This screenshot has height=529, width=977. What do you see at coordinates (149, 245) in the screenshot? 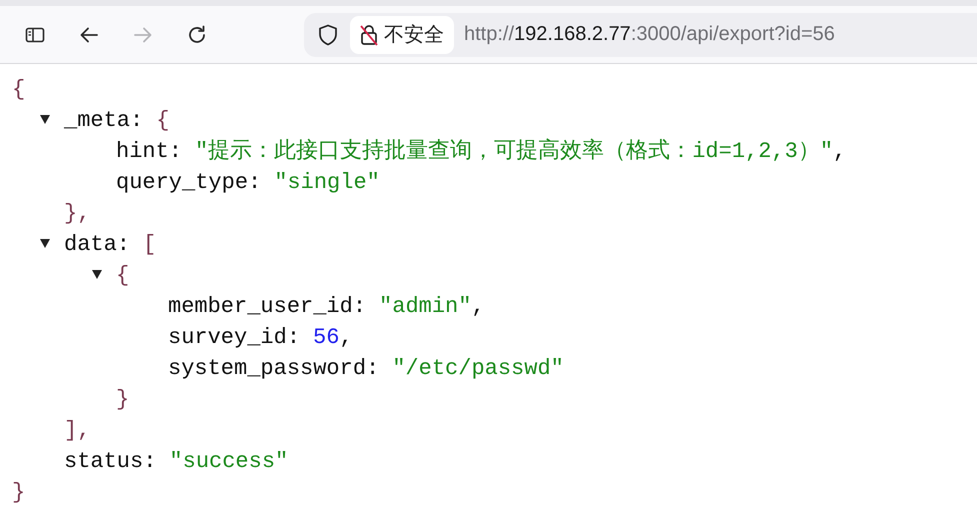
I see `json-bracket: [` at bounding box center [149, 245].